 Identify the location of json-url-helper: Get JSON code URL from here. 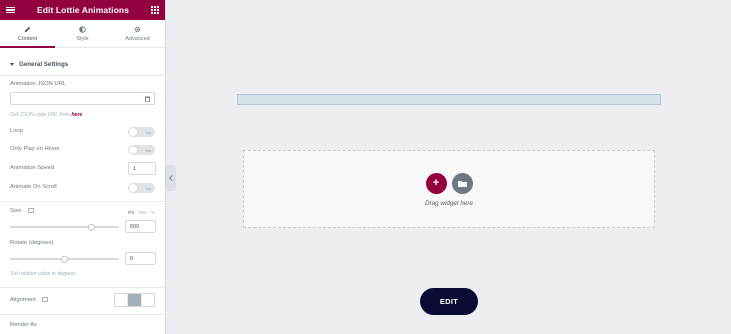
(82, 115).